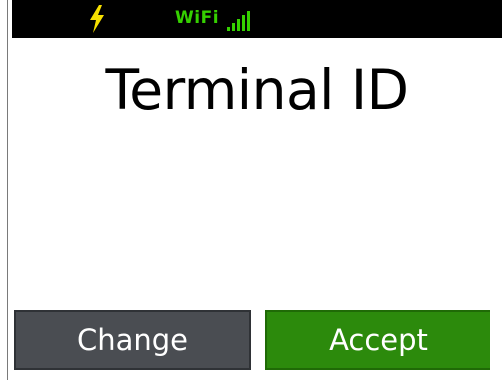 This screenshot has width=502, height=380. I want to click on frame-left-border, so click(7, 190).